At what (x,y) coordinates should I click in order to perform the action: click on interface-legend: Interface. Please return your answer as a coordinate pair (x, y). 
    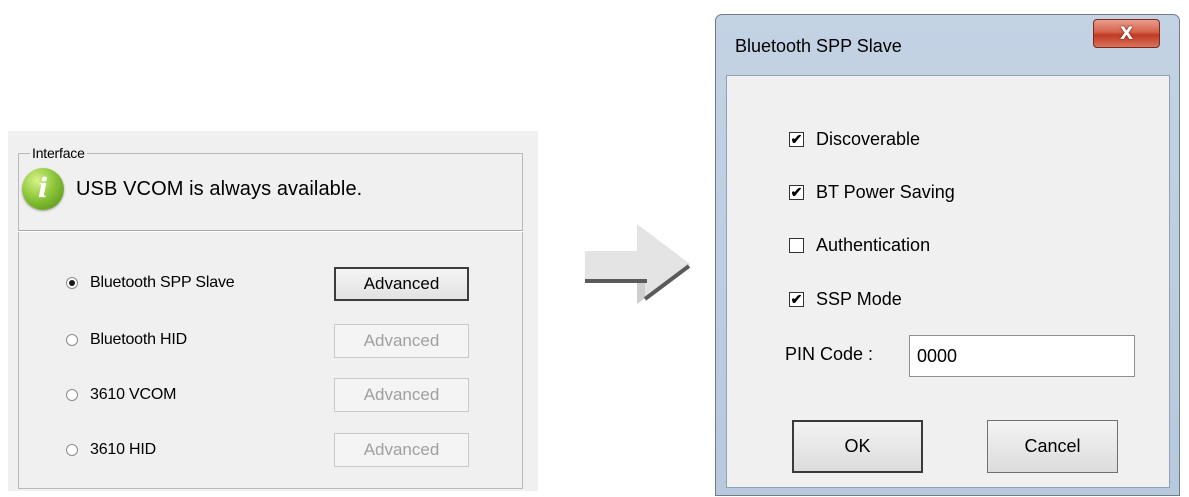
    Looking at the image, I should click on (58, 153).